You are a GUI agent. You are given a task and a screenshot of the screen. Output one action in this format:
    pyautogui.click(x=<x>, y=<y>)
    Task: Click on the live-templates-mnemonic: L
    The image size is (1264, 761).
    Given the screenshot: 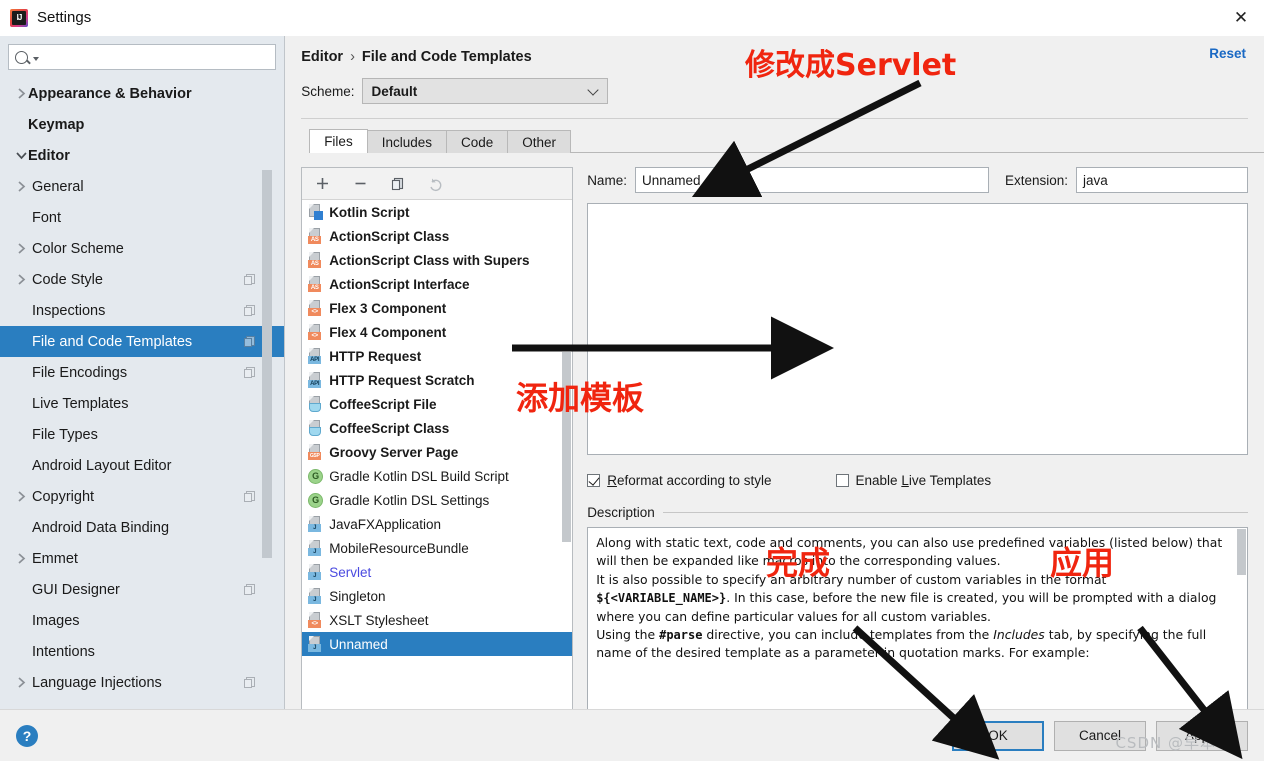 What is the action you would take?
    pyautogui.click(x=905, y=480)
    